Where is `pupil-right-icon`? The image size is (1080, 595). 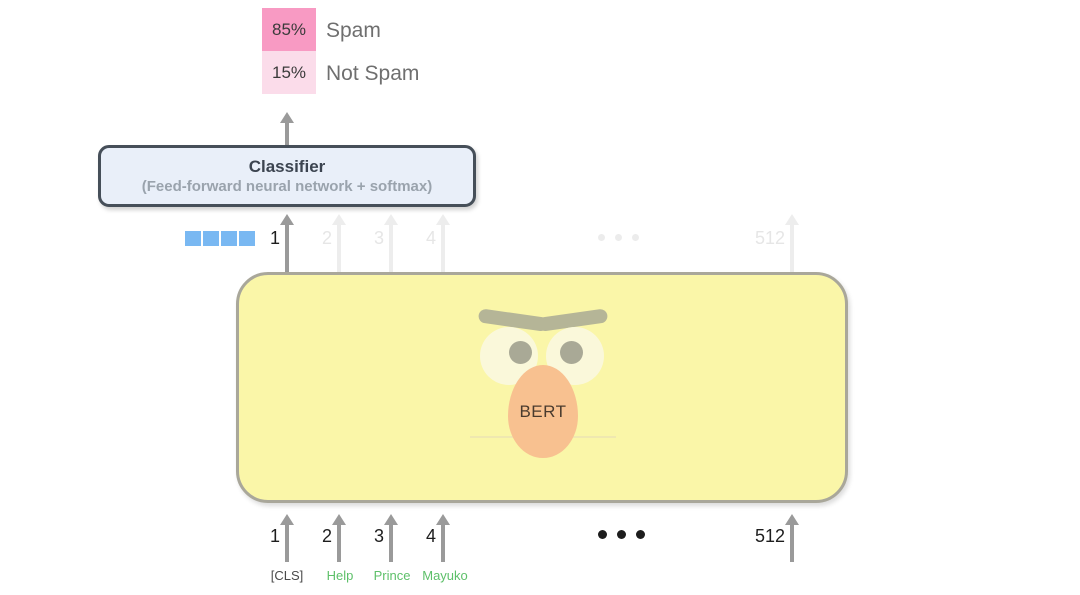 pupil-right-icon is located at coordinates (571, 352).